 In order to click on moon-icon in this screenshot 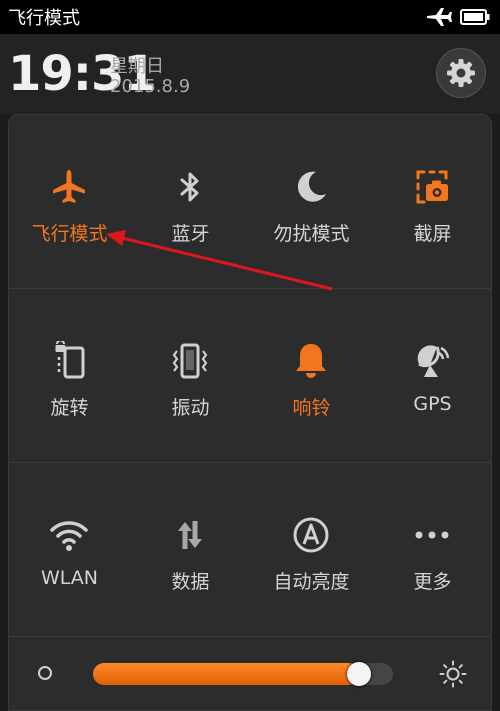, I will do `click(311, 186)`.